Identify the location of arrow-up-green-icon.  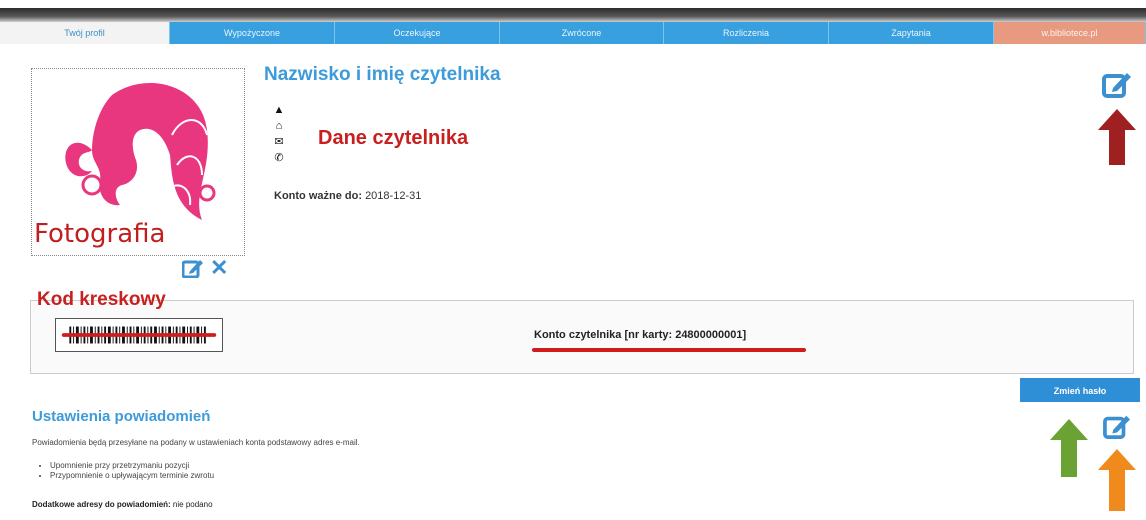
(1069, 448).